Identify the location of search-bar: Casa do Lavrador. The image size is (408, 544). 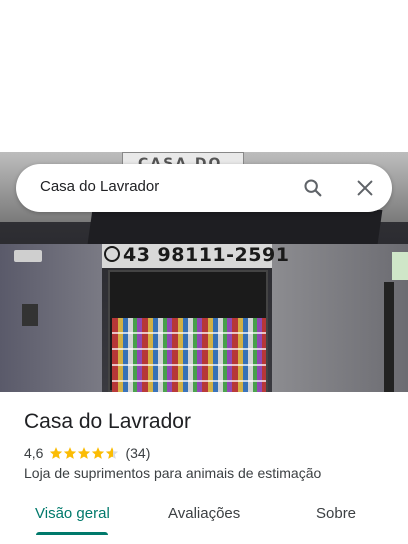
(204, 188).